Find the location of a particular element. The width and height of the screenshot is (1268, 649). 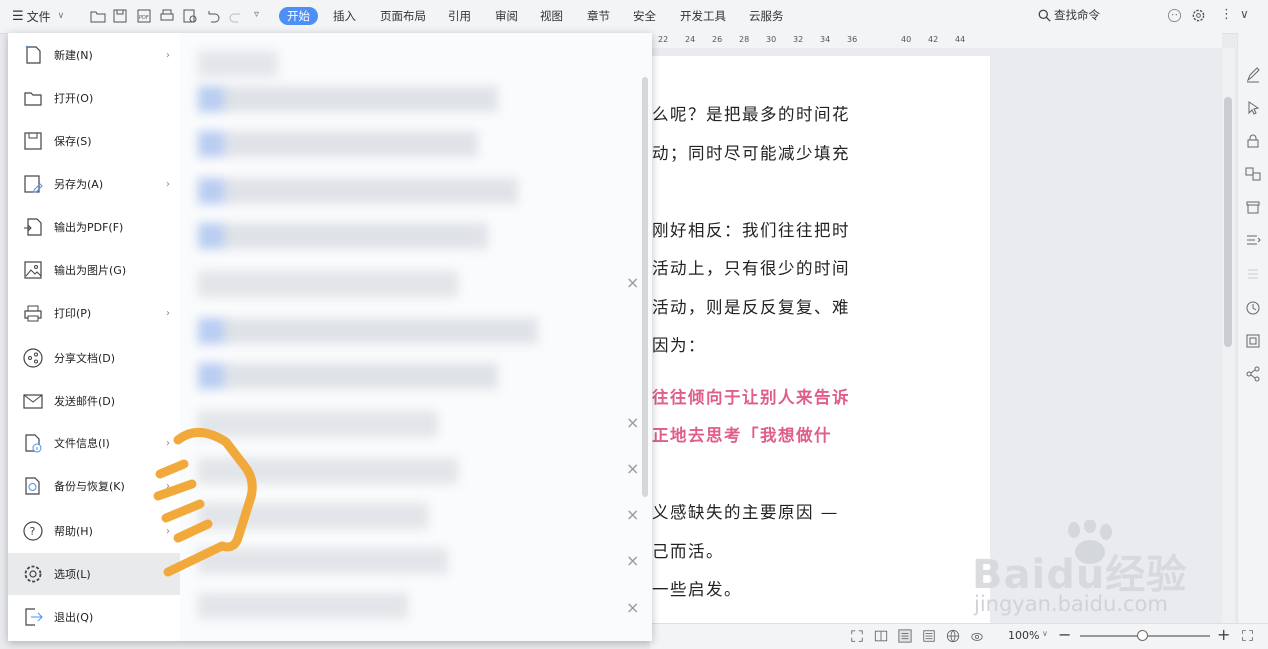

collapse-ribbon-icon: ∨ is located at coordinates (1244, 14).